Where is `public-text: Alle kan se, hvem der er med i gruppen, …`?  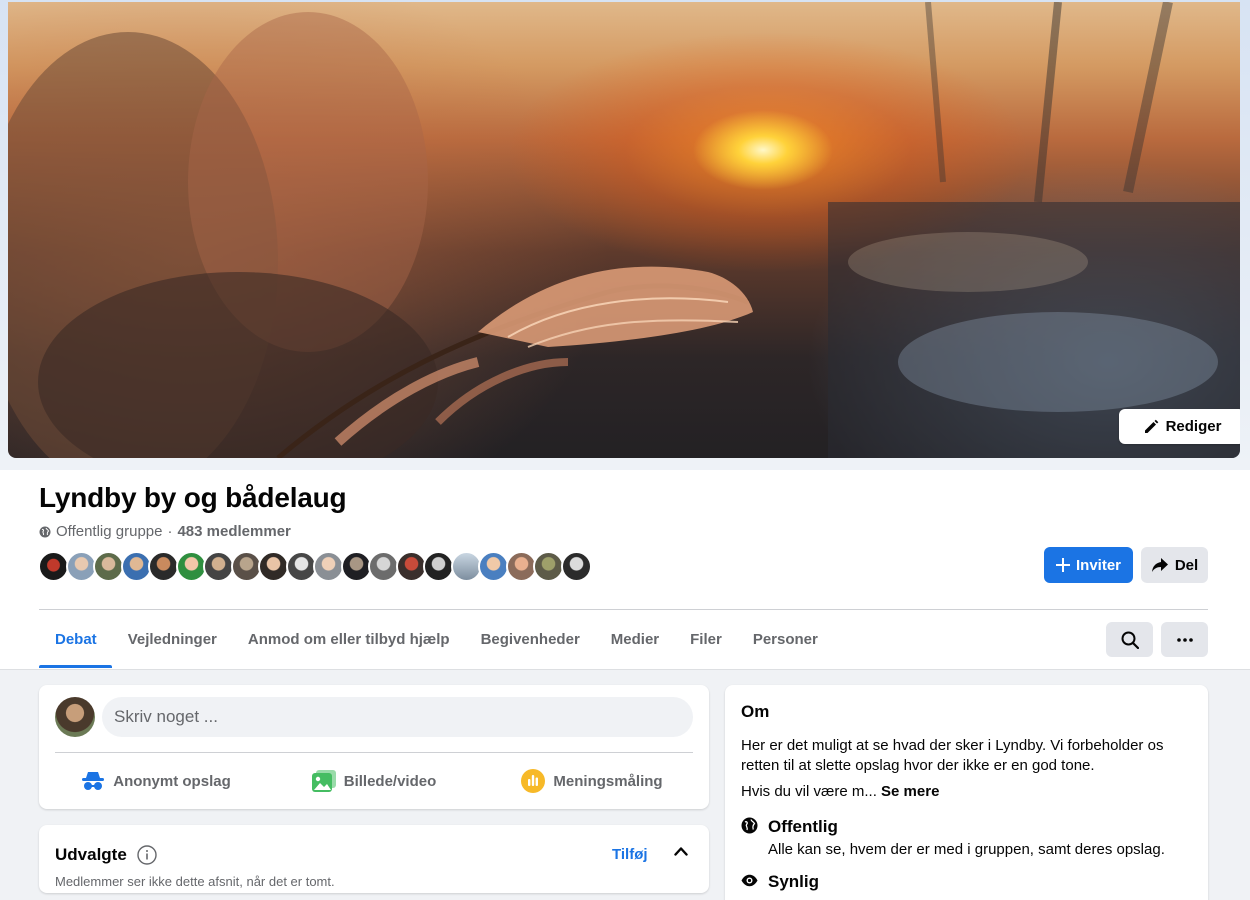
public-text: Alle kan se, hvem der er med i gruppen, … is located at coordinates (966, 849).